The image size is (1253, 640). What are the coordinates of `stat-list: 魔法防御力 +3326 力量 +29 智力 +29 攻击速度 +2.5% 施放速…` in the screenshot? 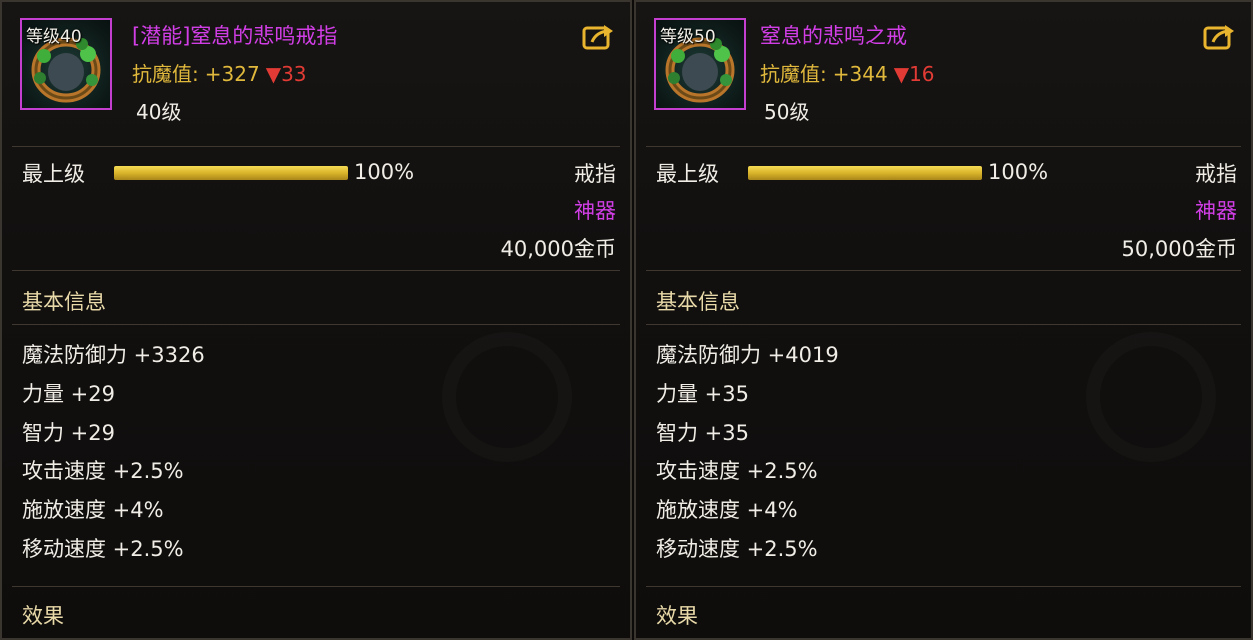 It's located at (113, 456).